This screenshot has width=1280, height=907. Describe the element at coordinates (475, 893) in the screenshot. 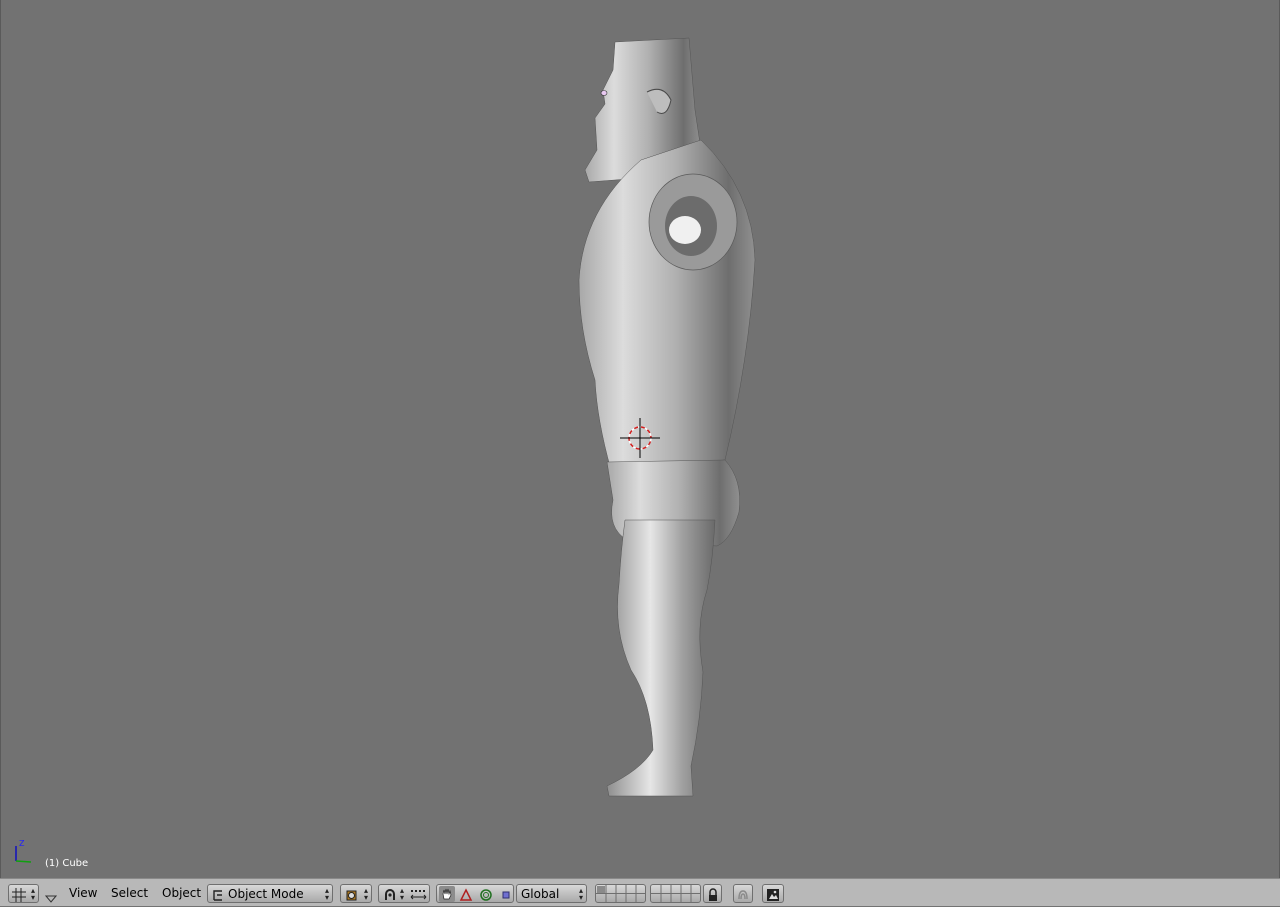

I see `manipulator-group` at that location.